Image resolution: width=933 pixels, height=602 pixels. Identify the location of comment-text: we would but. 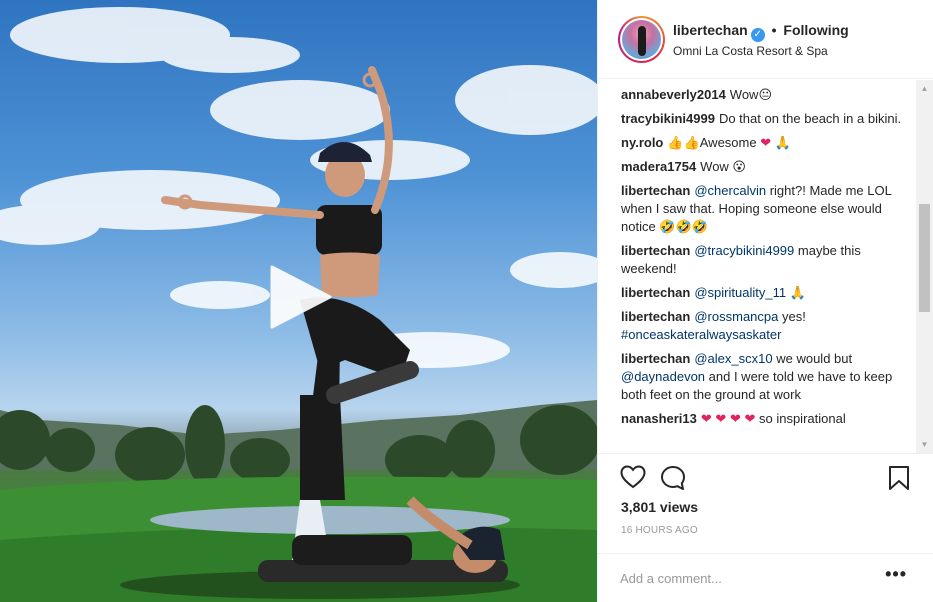
(812, 358).